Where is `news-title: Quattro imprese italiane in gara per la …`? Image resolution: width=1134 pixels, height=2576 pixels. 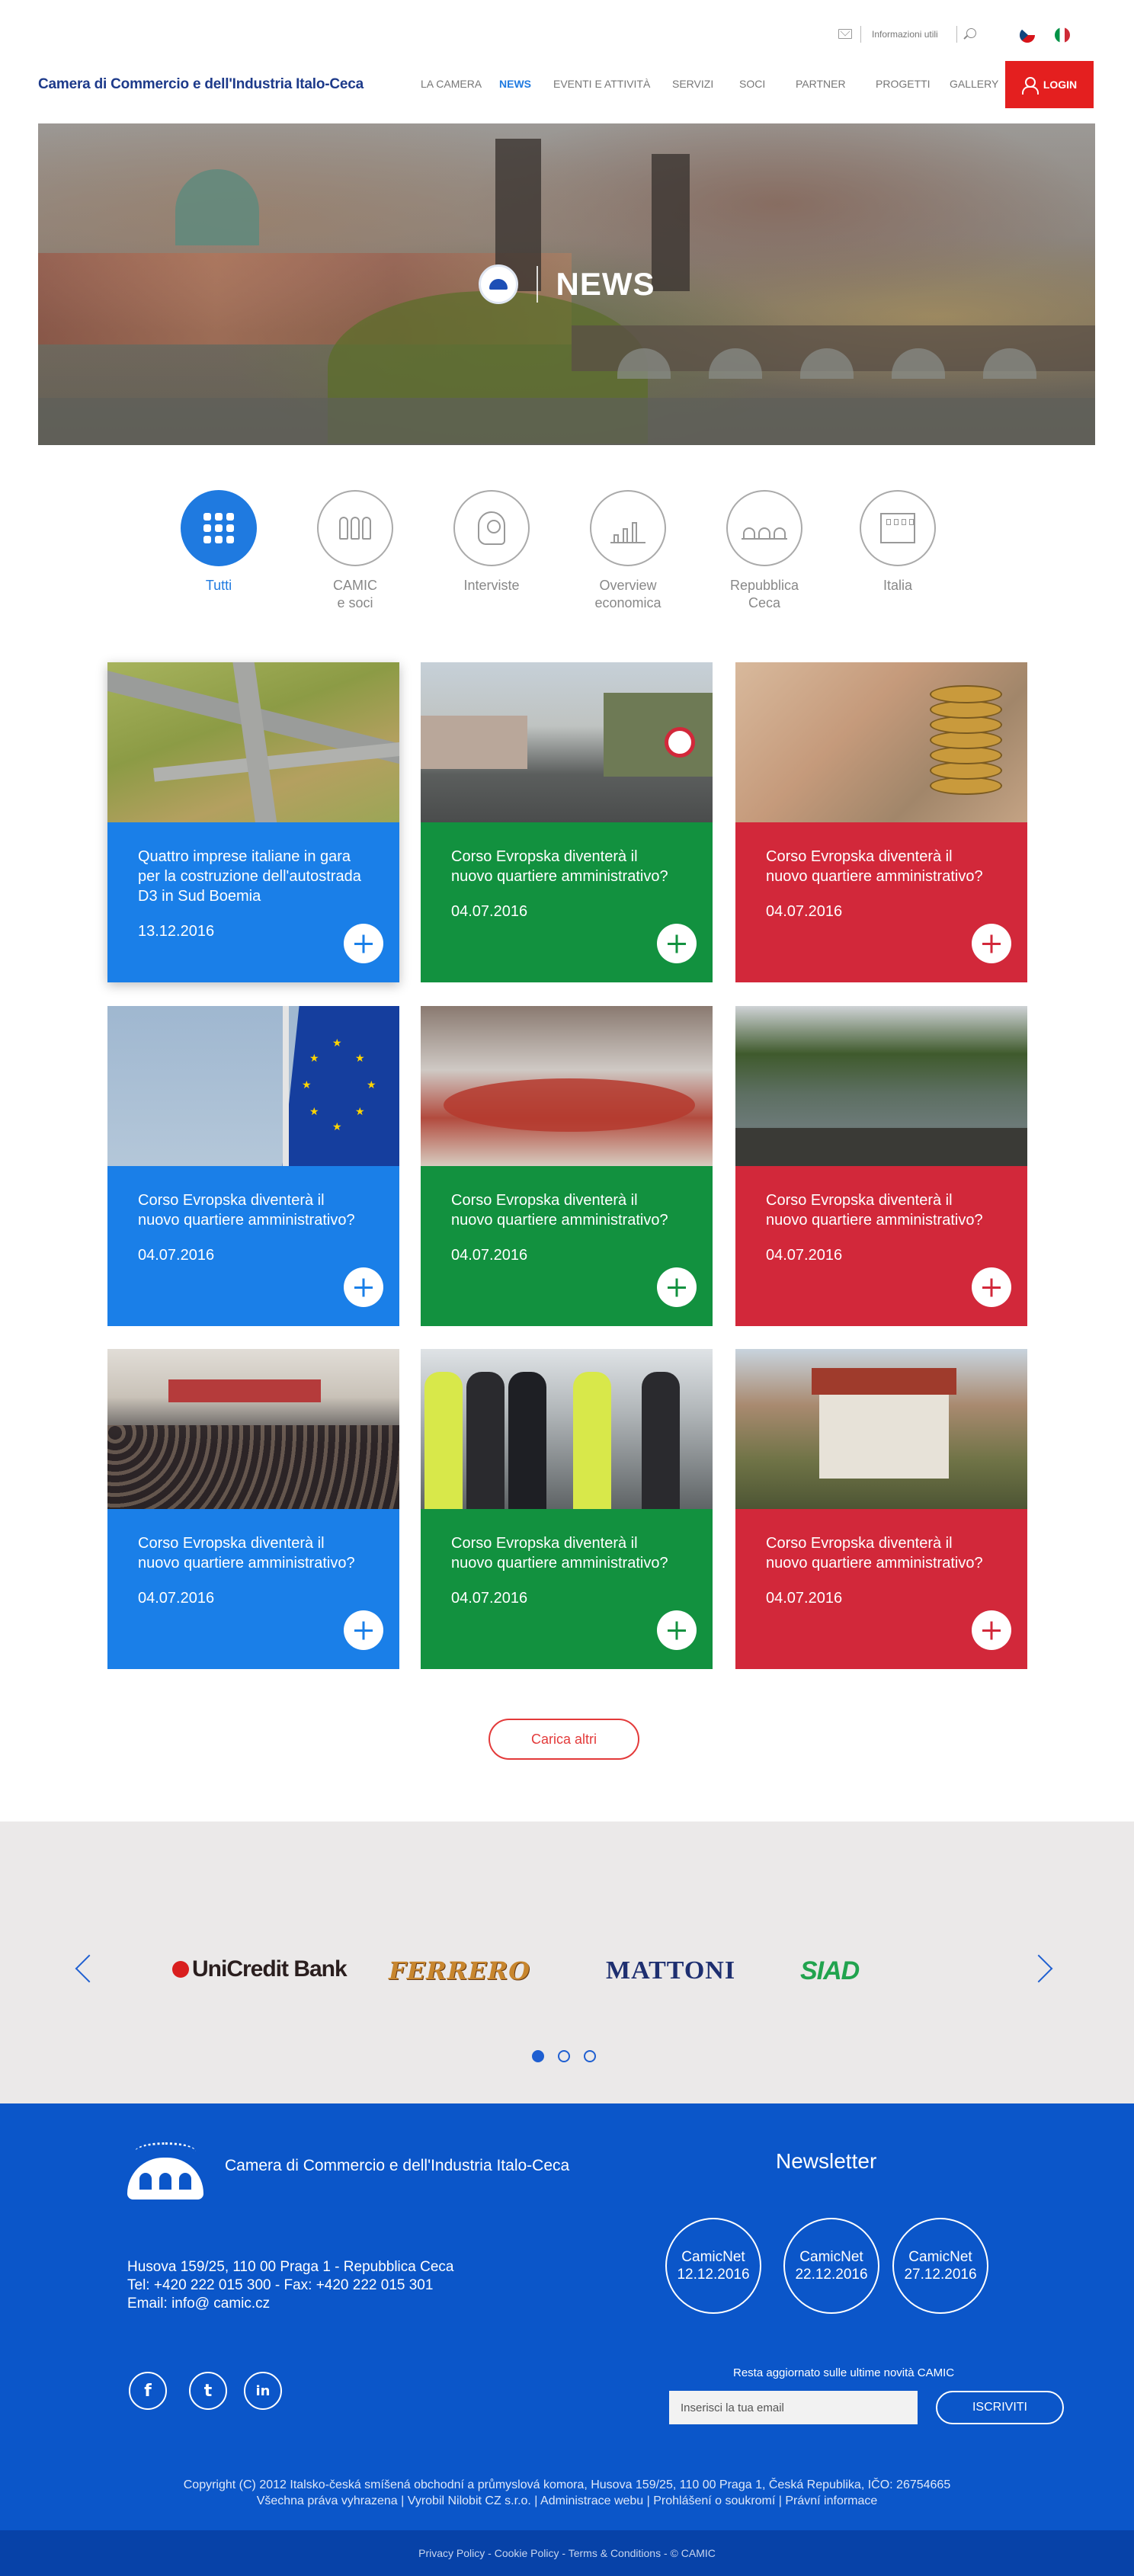 news-title: Quattro imprese italiane in gara per la … is located at coordinates (253, 876).